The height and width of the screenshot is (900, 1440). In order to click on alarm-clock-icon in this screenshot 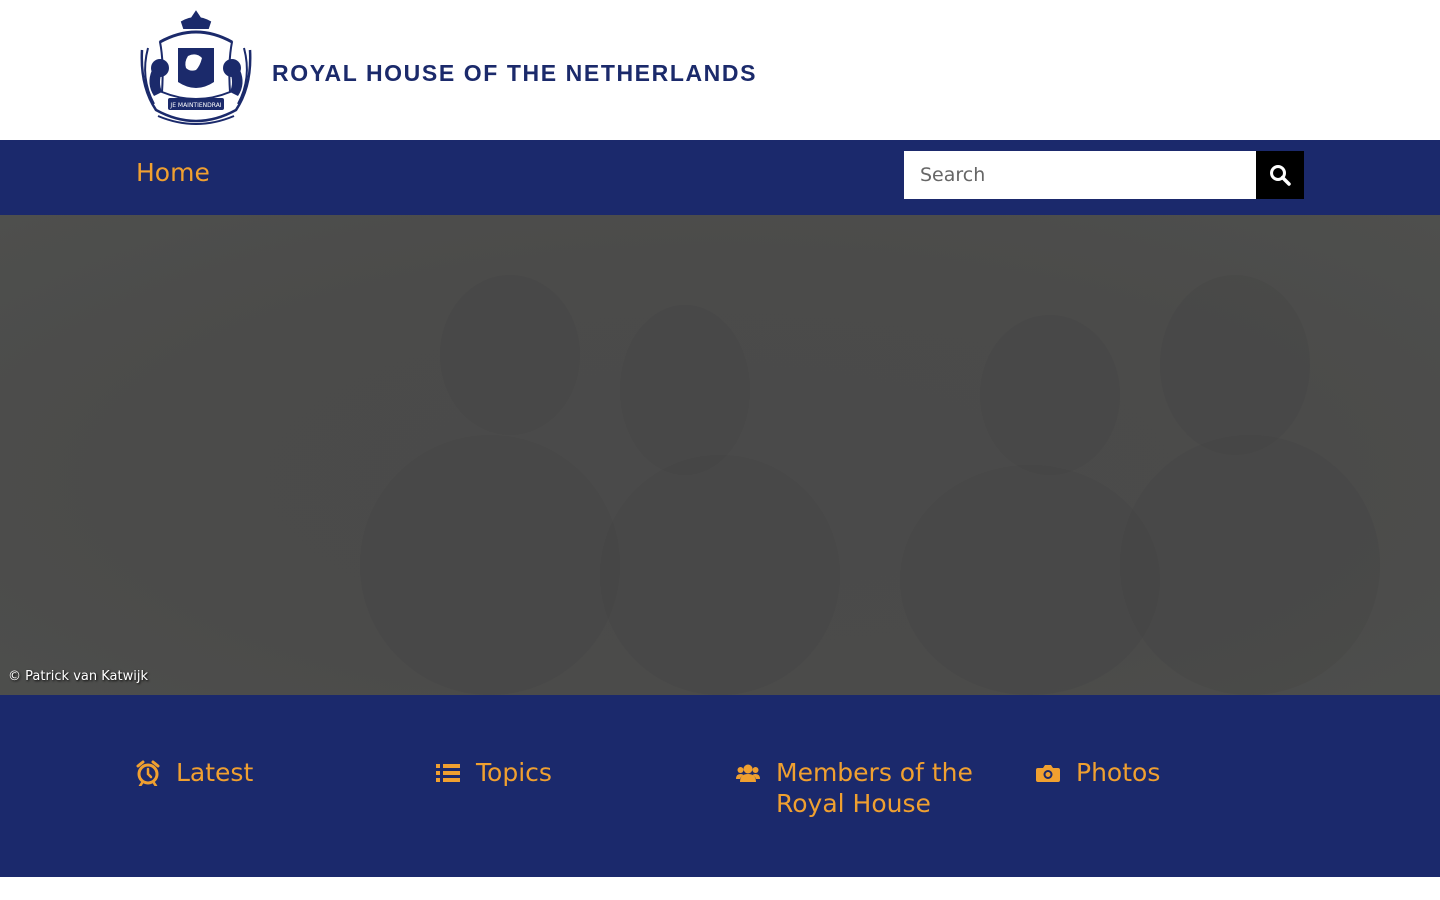, I will do `click(148, 773)`.